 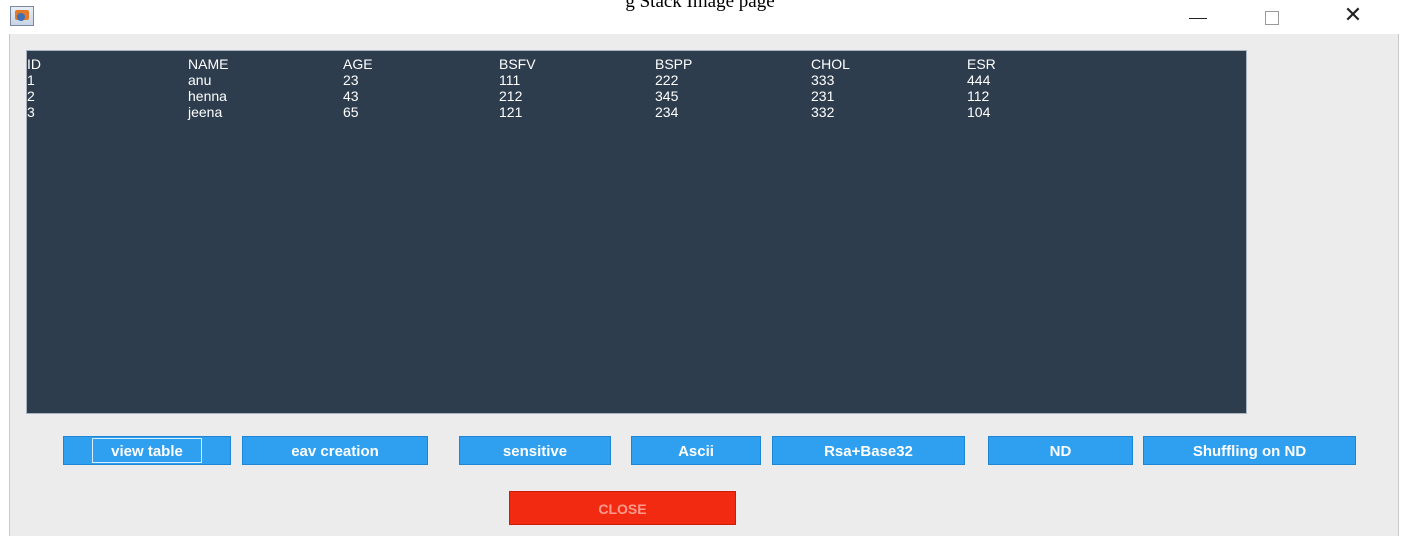 What do you see at coordinates (667, 96) in the screenshot?
I see `table-cell: 345` at bounding box center [667, 96].